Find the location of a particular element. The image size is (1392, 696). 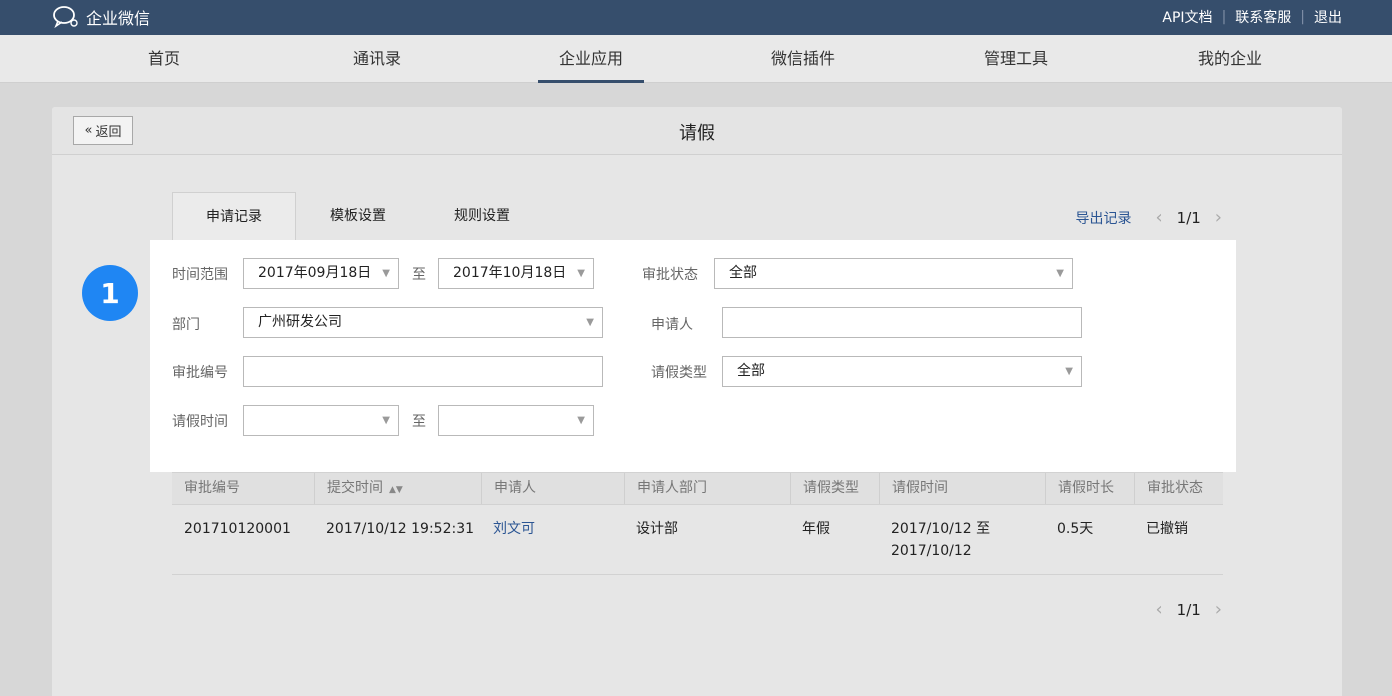

approval-no-input is located at coordinates (423, 371).